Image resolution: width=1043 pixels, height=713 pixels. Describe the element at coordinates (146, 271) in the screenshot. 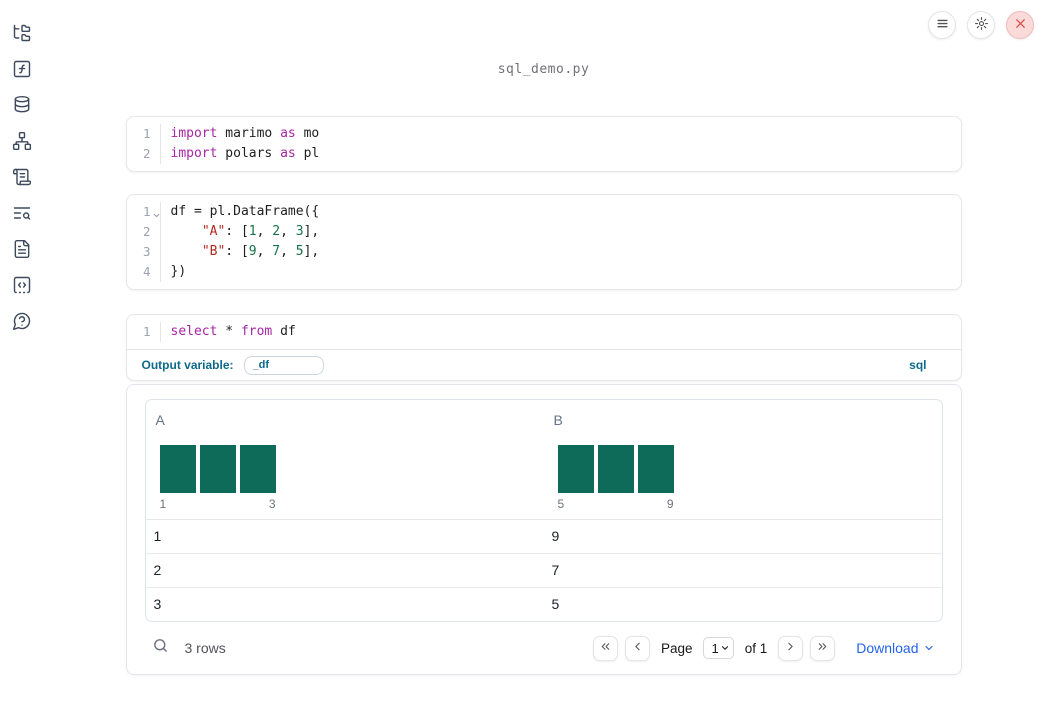

I see `line-number: 4` at that location.